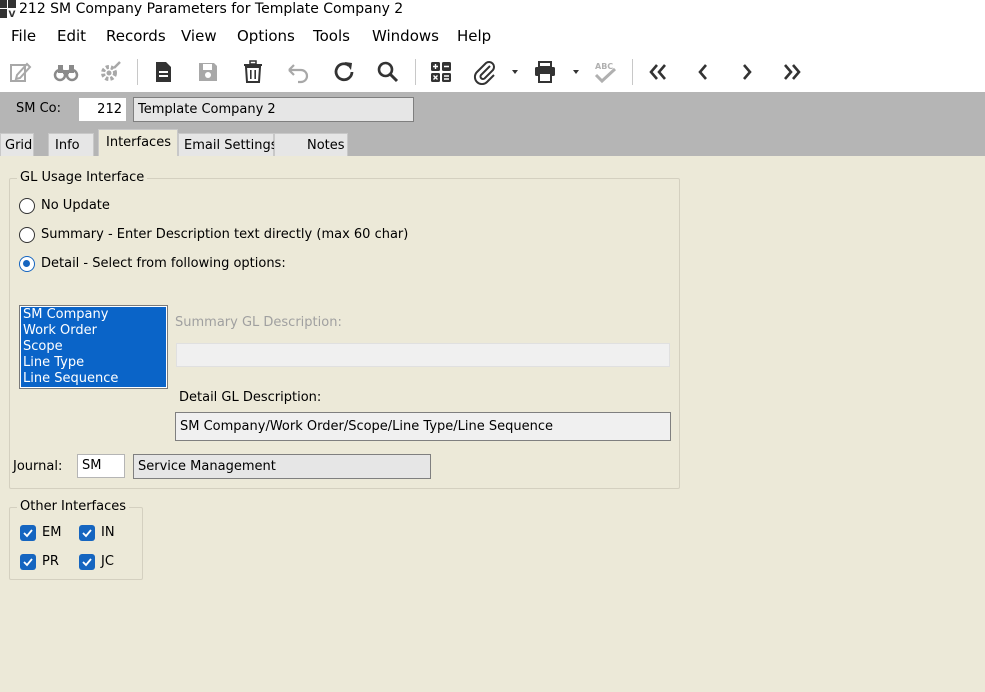 The image size is (985, 692). I want to click on checkbox-label: IN, so click(108, 532).